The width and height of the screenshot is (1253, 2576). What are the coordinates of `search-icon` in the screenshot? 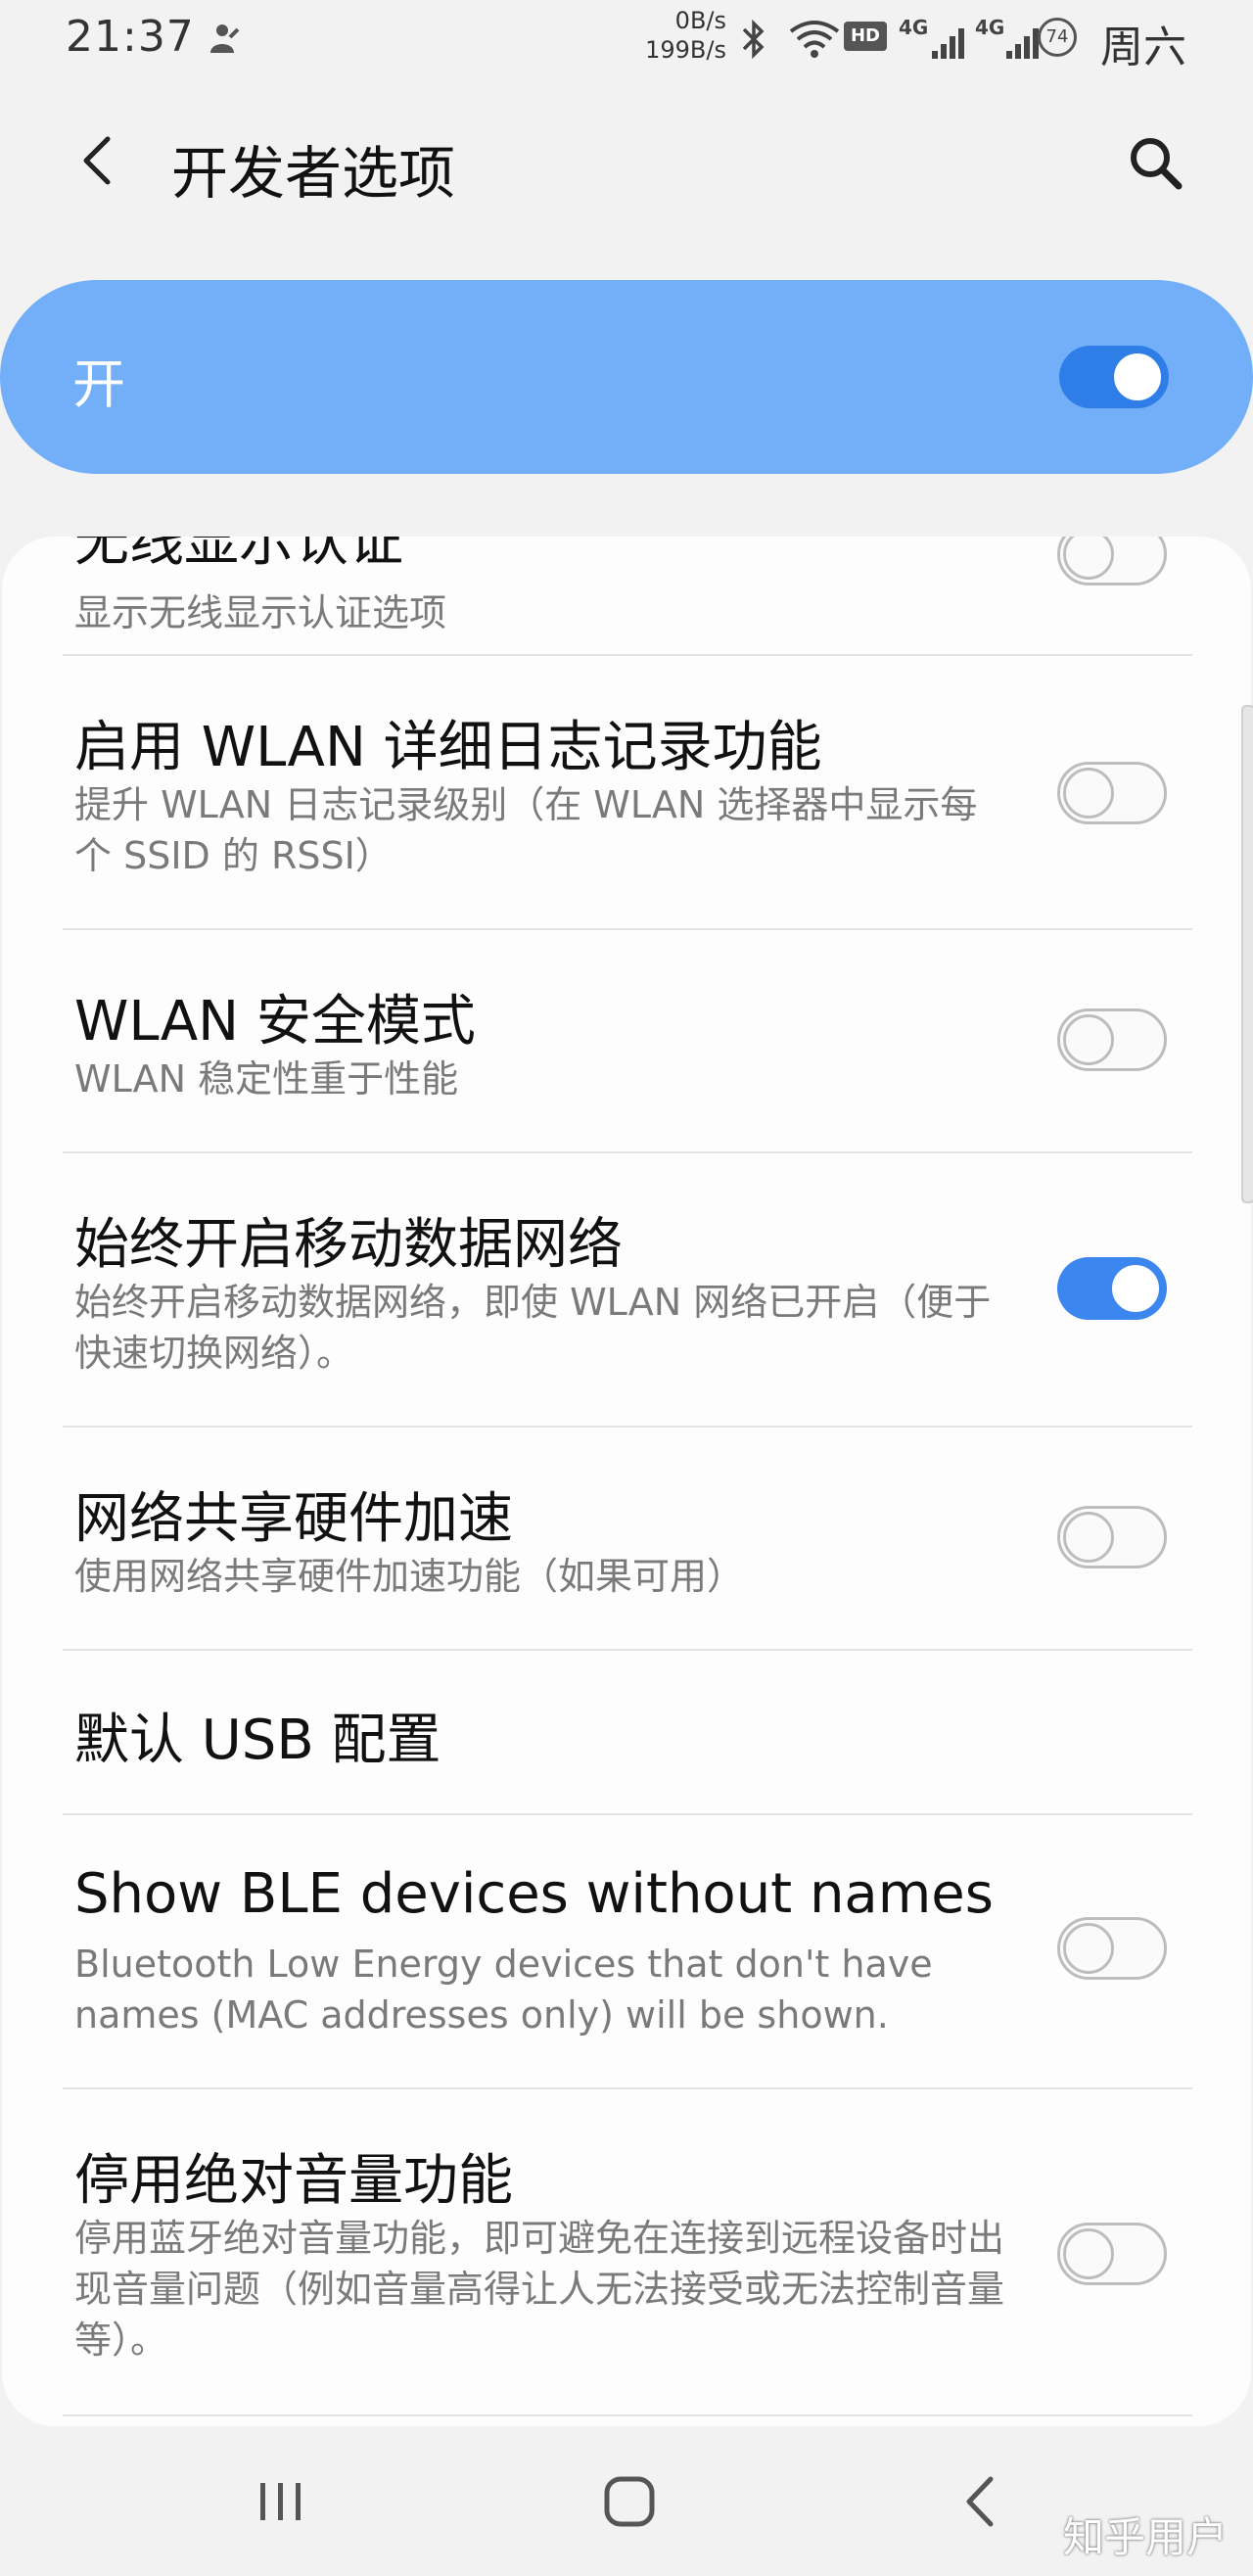 It's located at (1157, 164).